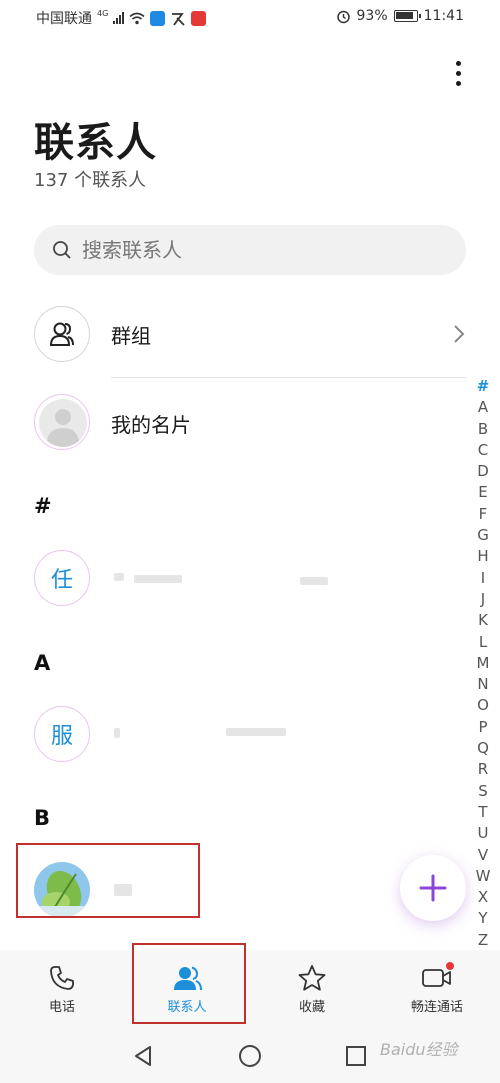 Image resolution: width=500 pixels, height=1083 pixels. Describe the element at coordinates (482, 918) in the screenshot. I see `index-letter: Y` at that location.